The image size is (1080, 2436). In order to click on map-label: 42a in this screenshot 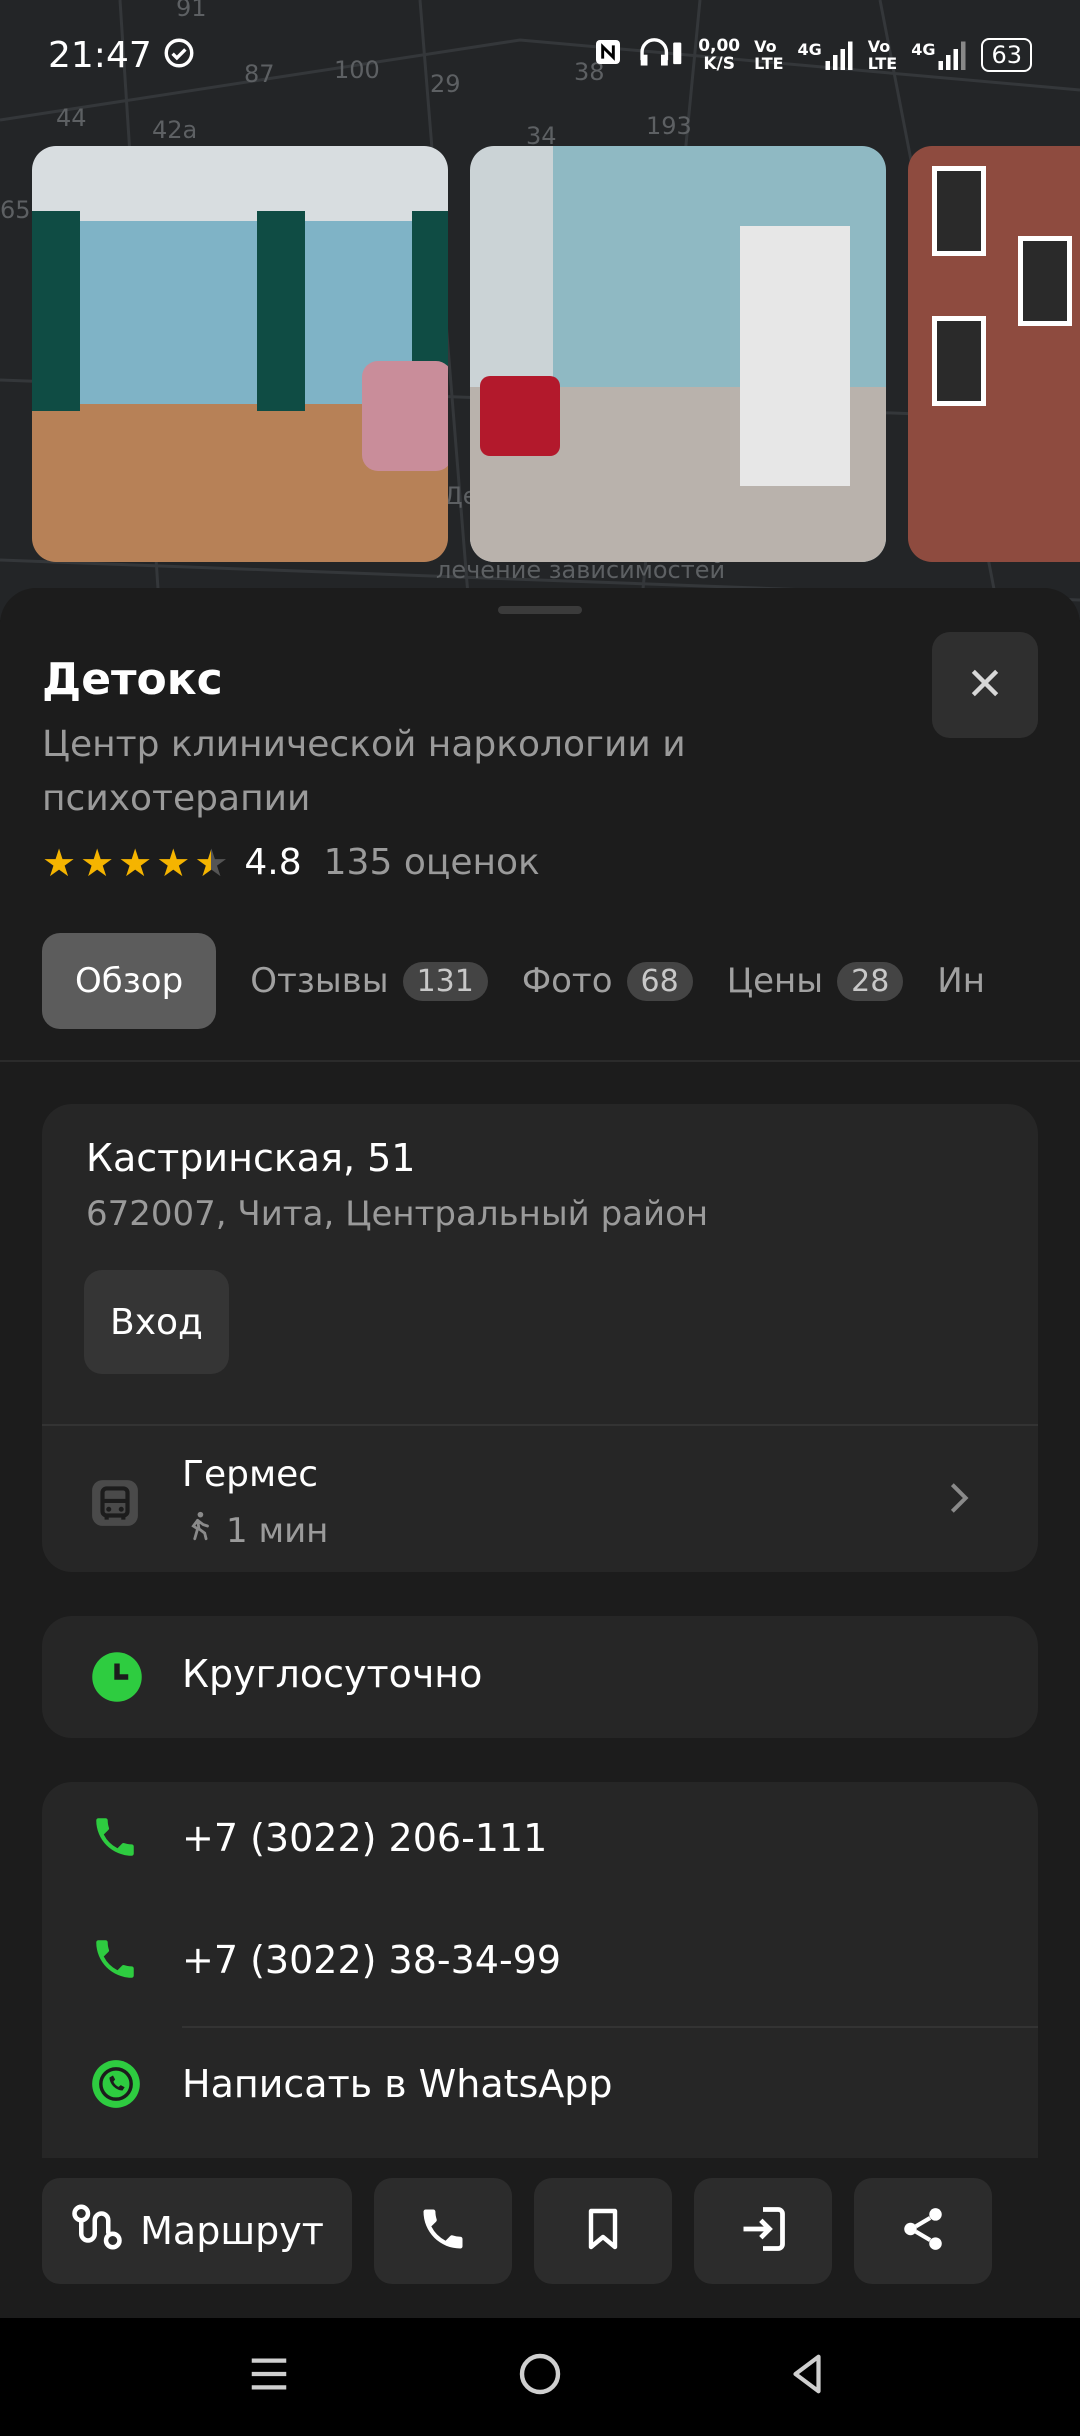, I will do `click(175, 130)`.